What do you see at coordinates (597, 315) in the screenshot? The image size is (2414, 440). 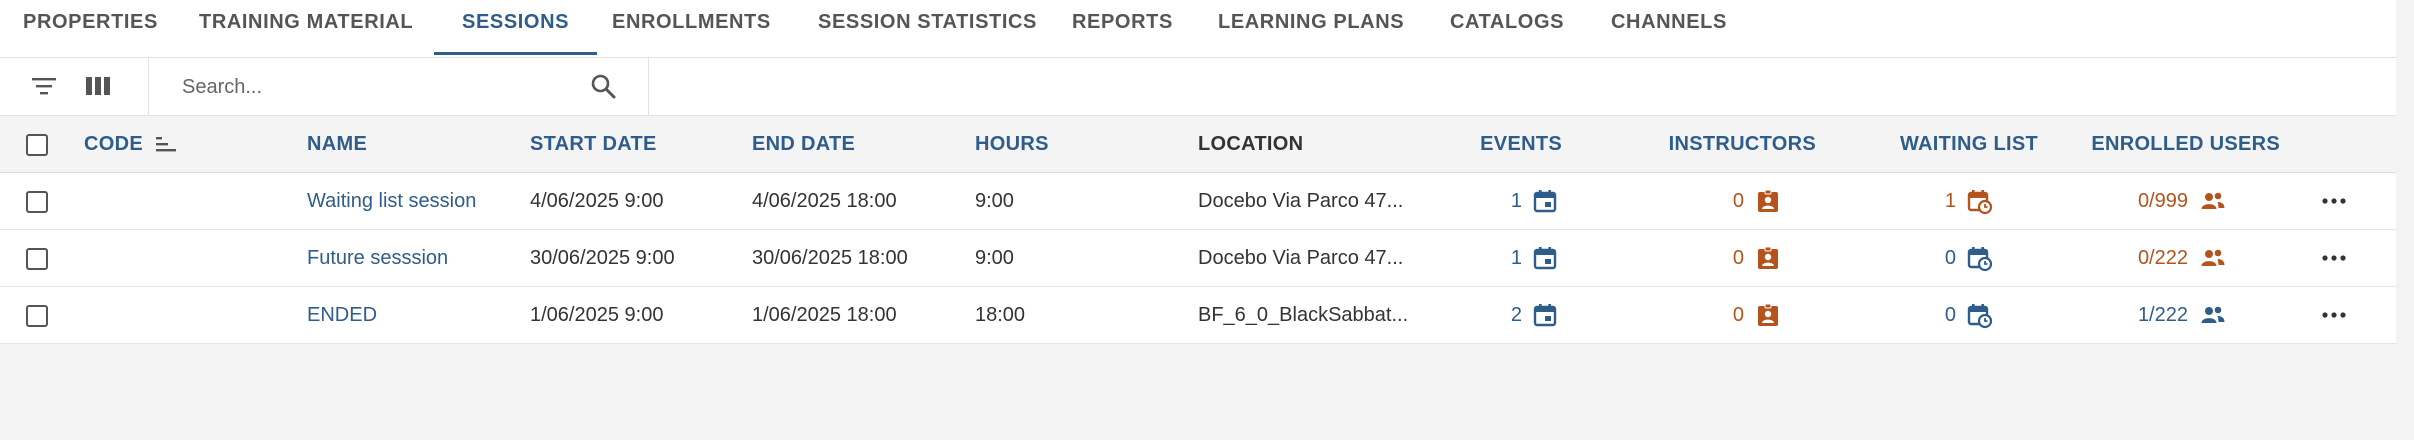 I see `session-start-date: 1/06/2025 9:00` at bounding box center [597, 315].